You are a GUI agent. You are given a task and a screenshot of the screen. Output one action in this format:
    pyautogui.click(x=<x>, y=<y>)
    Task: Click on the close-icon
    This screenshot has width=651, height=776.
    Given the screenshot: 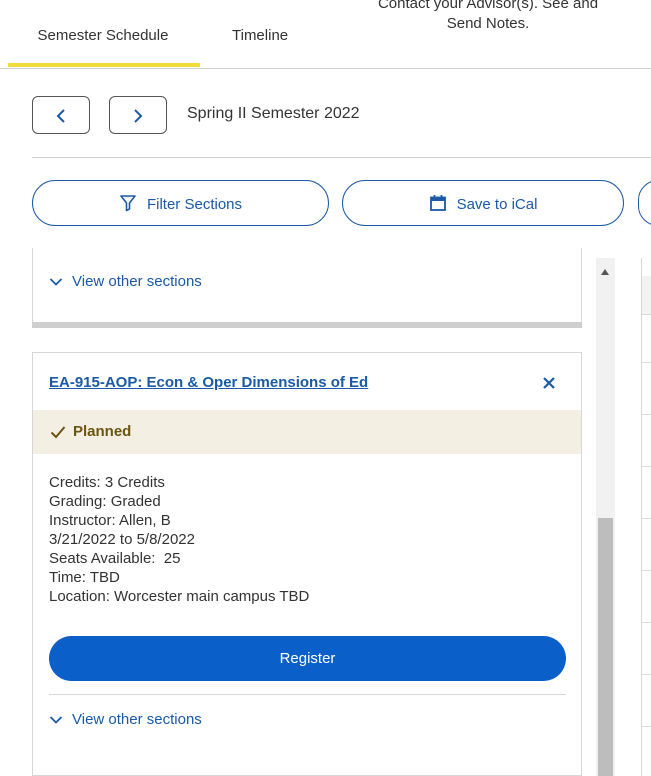 What is the action you would take?
    pyautogui.click(x=549, y=383)
    